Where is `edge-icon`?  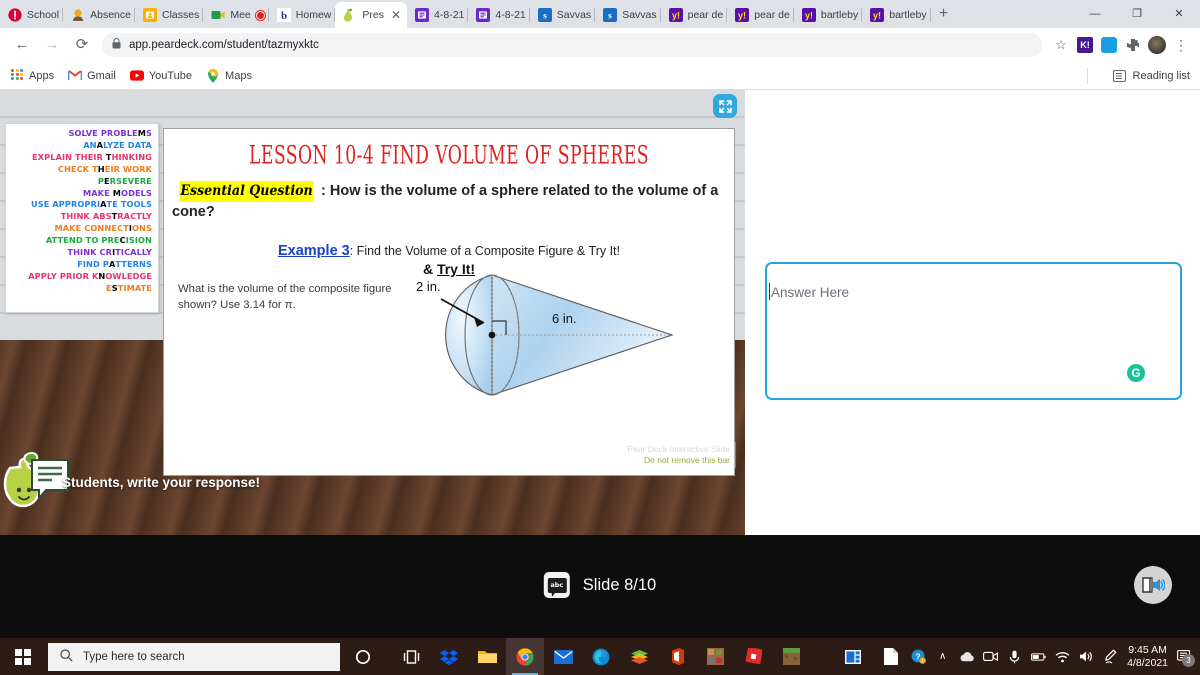
edge-icon is located at coordinates (601, 656).